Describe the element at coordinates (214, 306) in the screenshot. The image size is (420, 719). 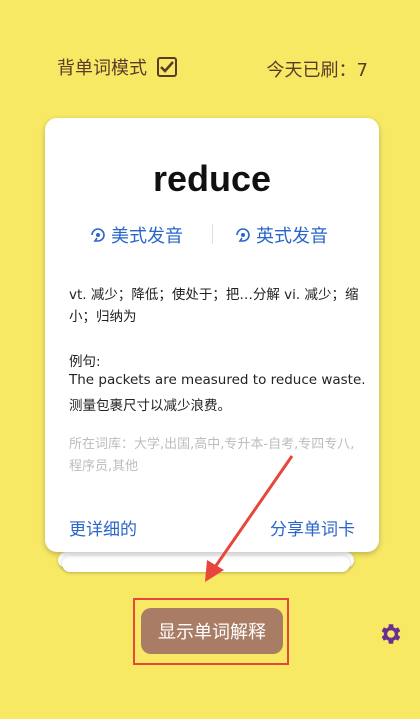
I see `definition-text: vt. 减少；降低；使处于；把…分解 vi. 减少；缩小；归纳为` at that location.